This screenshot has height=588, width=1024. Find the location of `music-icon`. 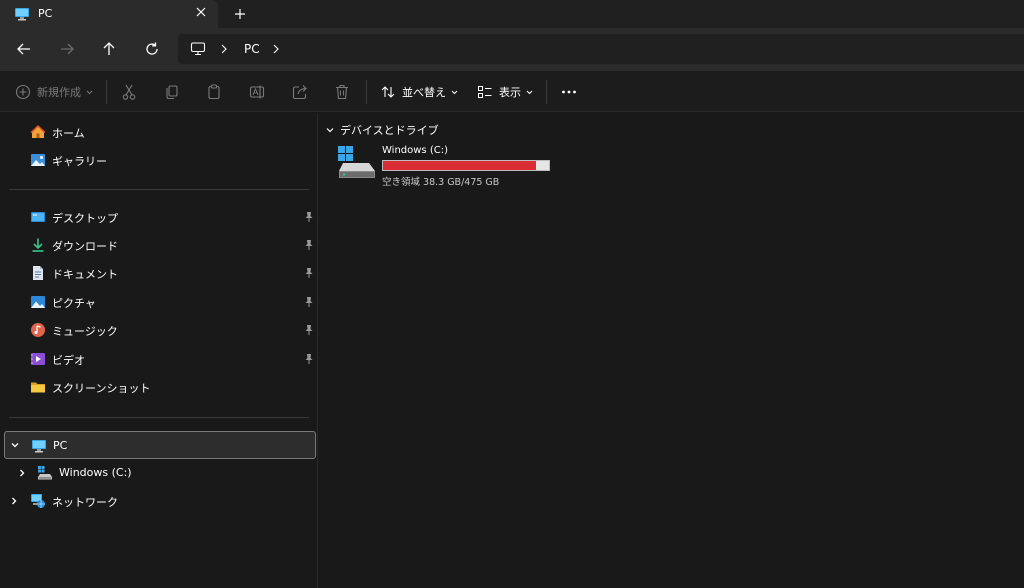

music-icon is located at coordinates (38, 330).